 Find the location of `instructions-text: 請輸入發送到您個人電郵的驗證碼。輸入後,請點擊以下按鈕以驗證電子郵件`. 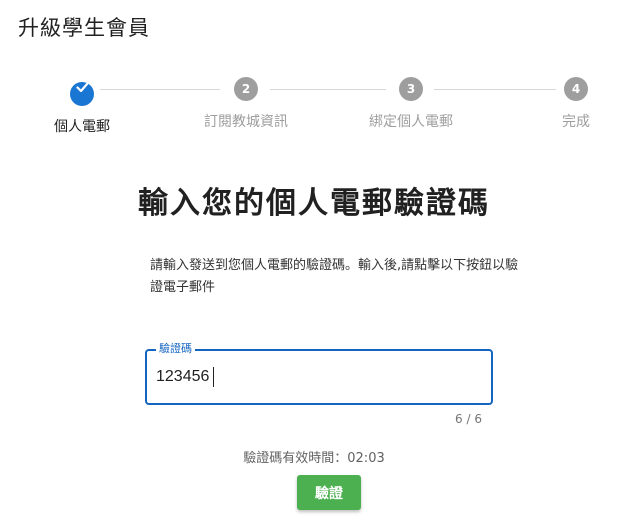

instructions-text: 請輸入發送到您個人電郵的驗證碼。輸入後,請點擊以下按鈕以驗證電子郵件 is located at coordinates (334, 276).